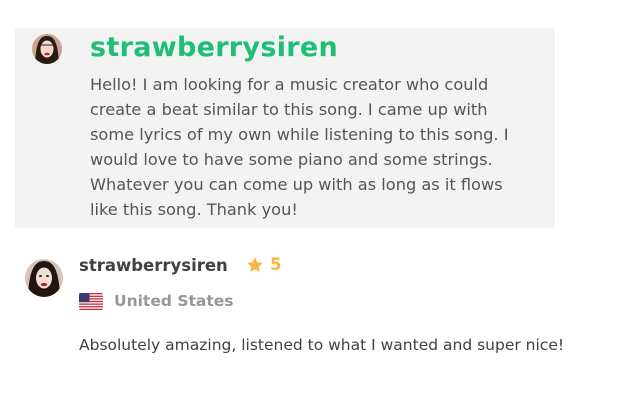 The width and height of the screenshot is (643, 406). I want to click on rating-value: 5, so click(276, 264).